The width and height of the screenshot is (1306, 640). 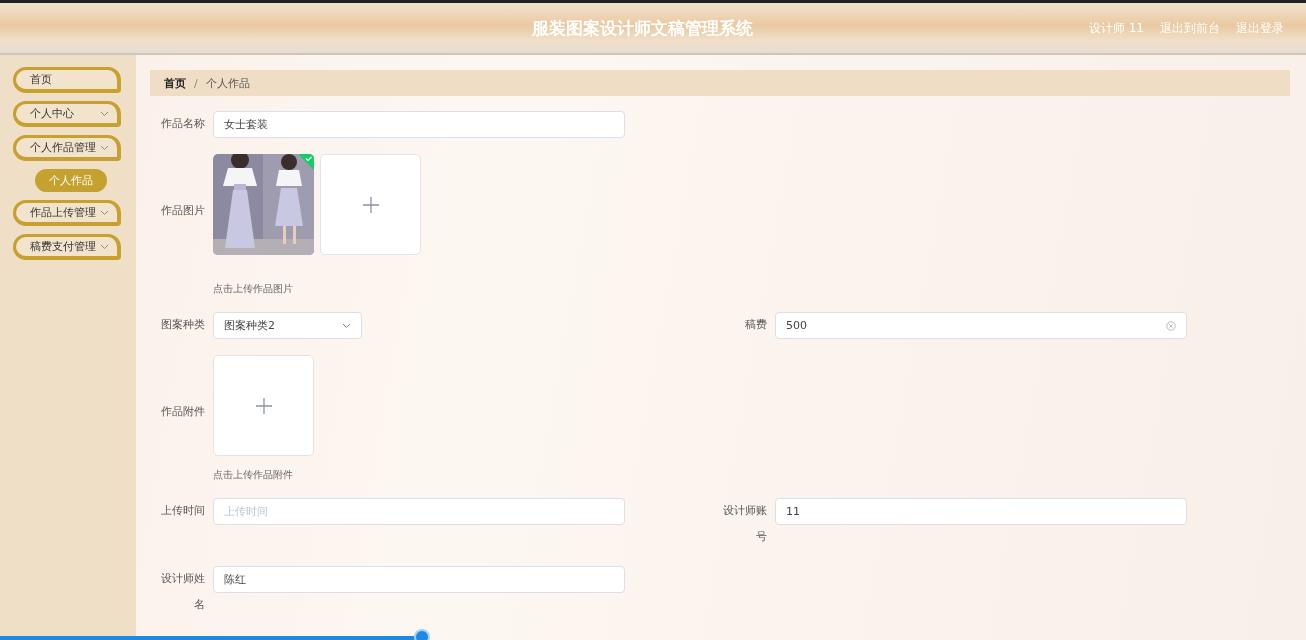 I want to click on field-label: 设计师账号, so click(x=745, y=524).